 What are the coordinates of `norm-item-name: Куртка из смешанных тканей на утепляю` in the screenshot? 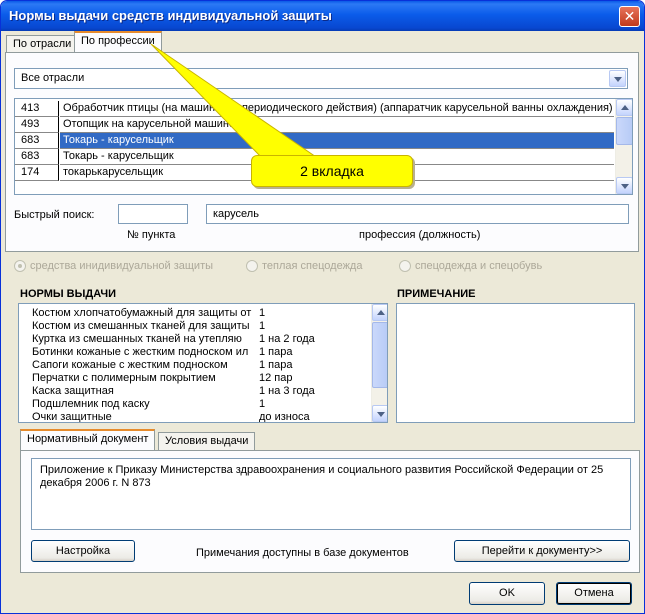 It's located at (137, 339).